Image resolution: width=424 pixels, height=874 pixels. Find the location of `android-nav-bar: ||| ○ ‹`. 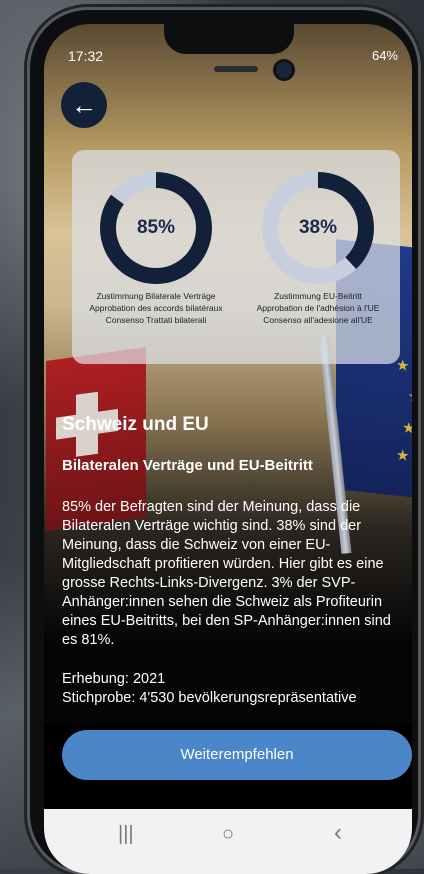

android-nav-bar: ||| ○ ‹ is located at coordinates (228, 841).